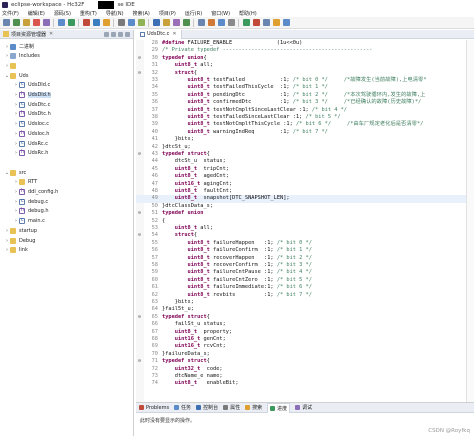  I want to click on menu-item-4: 导航(N), so click(115, 13).